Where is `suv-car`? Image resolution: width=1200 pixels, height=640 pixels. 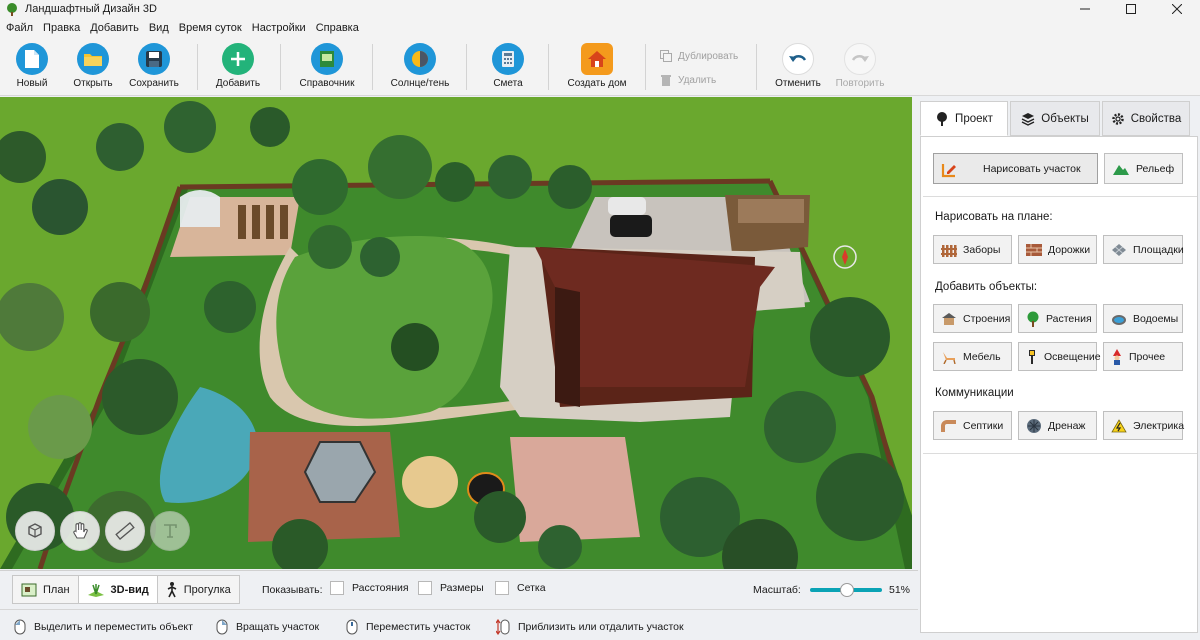
suv-car is located at coordinates (631, 226).